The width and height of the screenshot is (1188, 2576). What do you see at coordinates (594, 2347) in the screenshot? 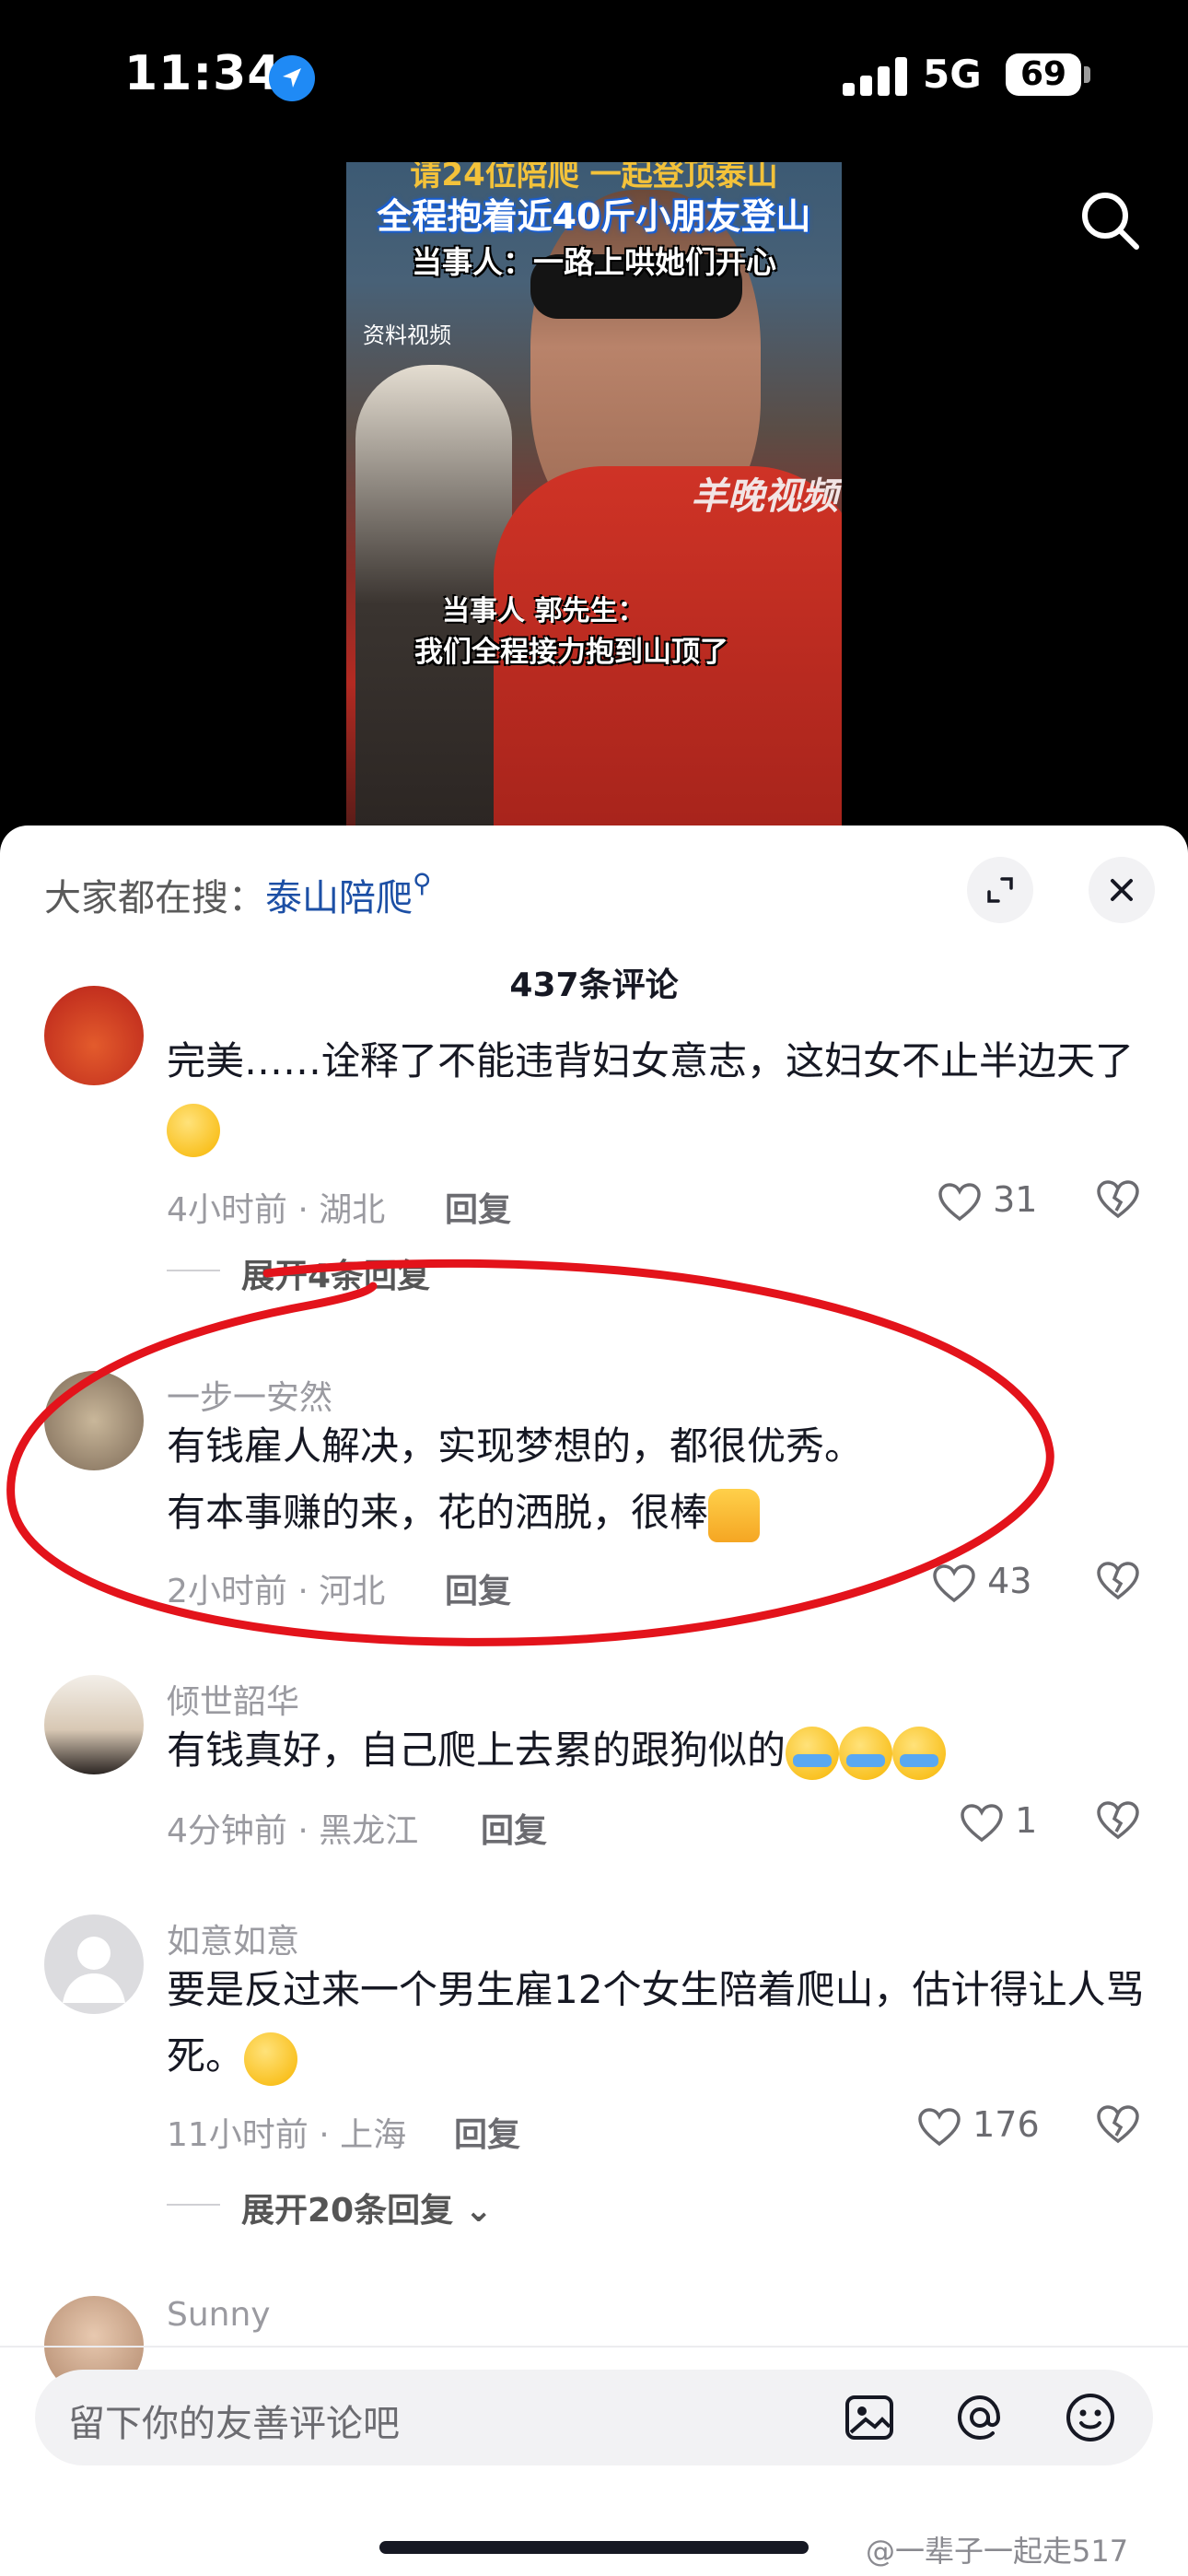
I see `input-divider` at bounding box center [594, 2347].